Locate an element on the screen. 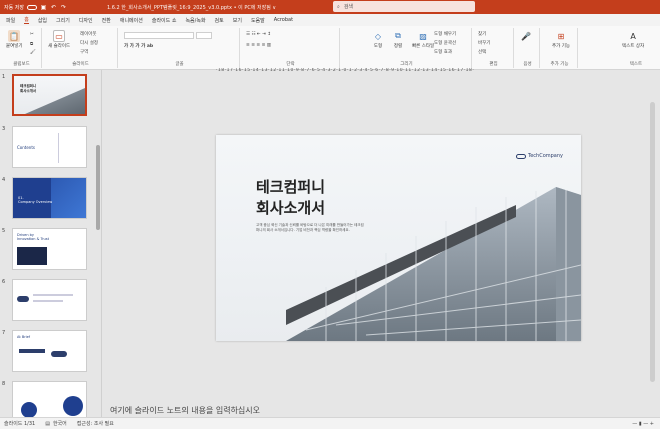  quick-access-toolbar: 자동 저장 ▣ ↶ ↷ is located at coordinates (33, 7).